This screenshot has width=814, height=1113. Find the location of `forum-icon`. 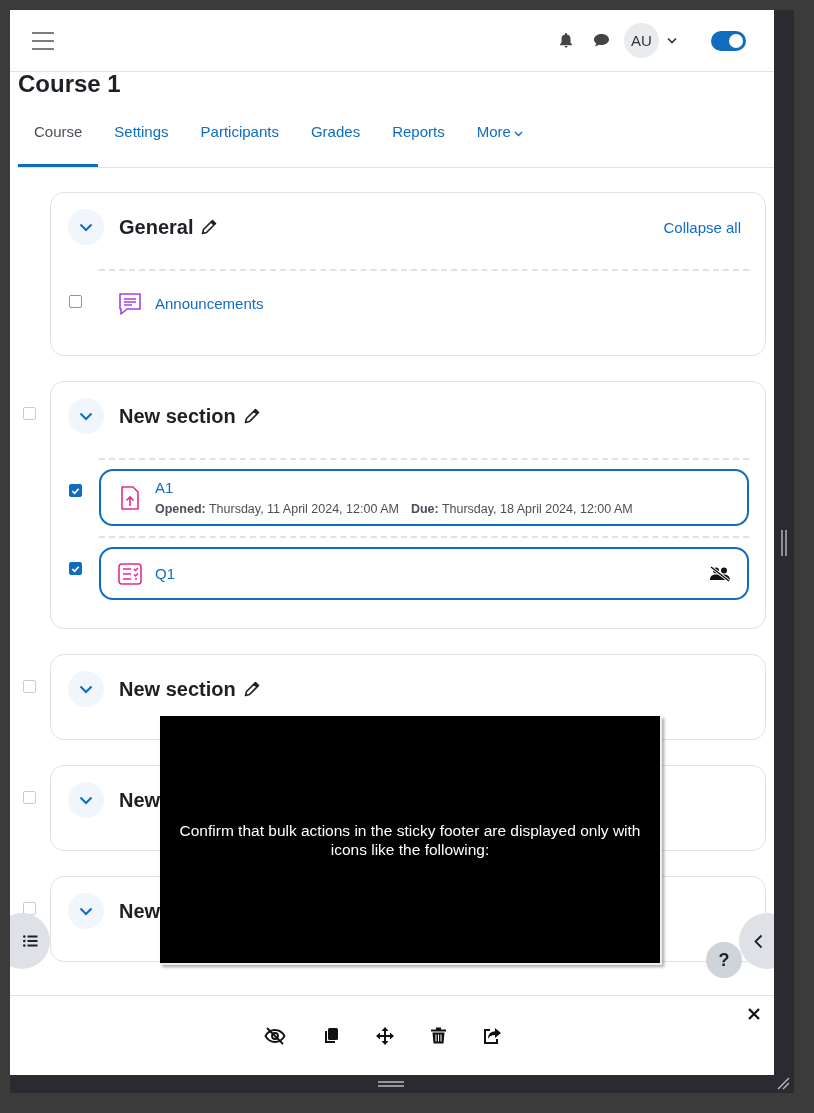

forum-icon is located at coordinates (130, 303).